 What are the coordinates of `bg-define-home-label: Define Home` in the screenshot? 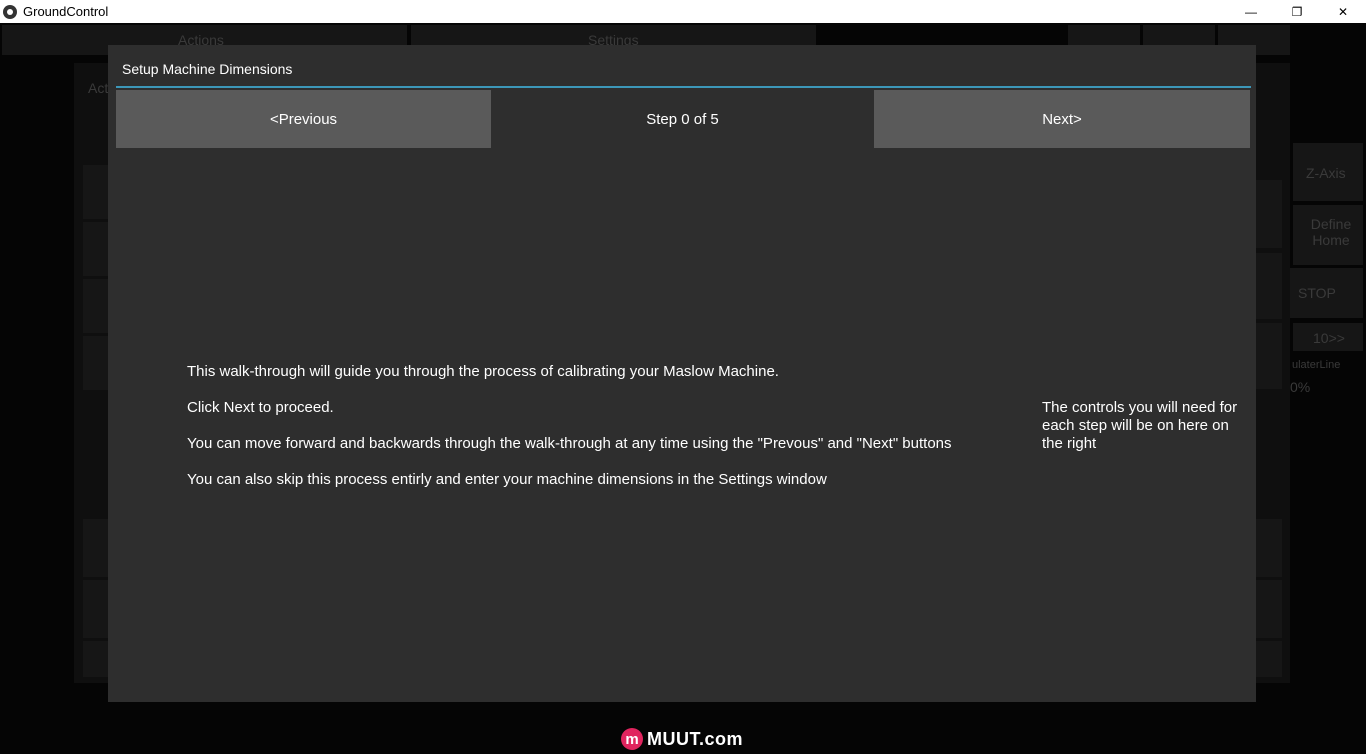 It's located at (1331, 232).